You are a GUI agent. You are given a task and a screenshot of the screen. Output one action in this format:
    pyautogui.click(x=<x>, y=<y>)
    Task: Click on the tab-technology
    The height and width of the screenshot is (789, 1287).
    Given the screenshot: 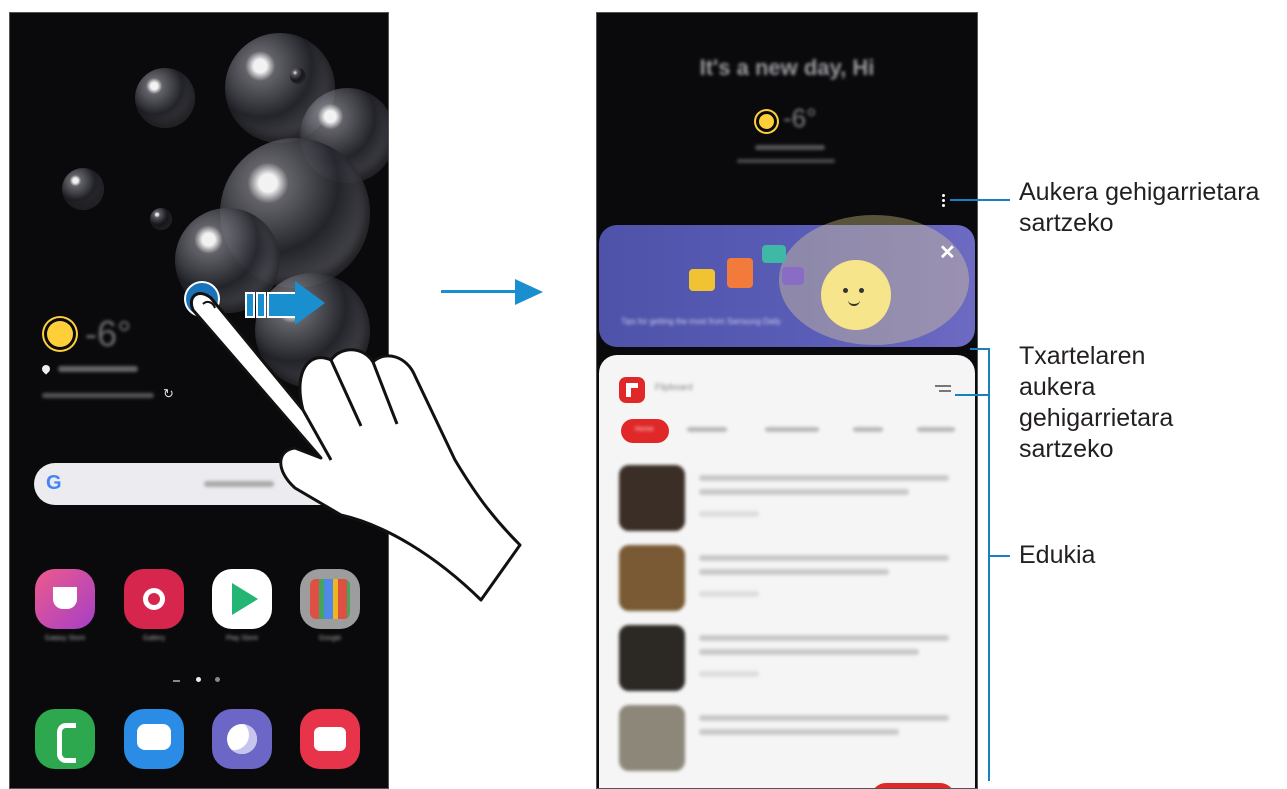 What is the action you would take?
    pyautogui.click(x=792, y=429)
    